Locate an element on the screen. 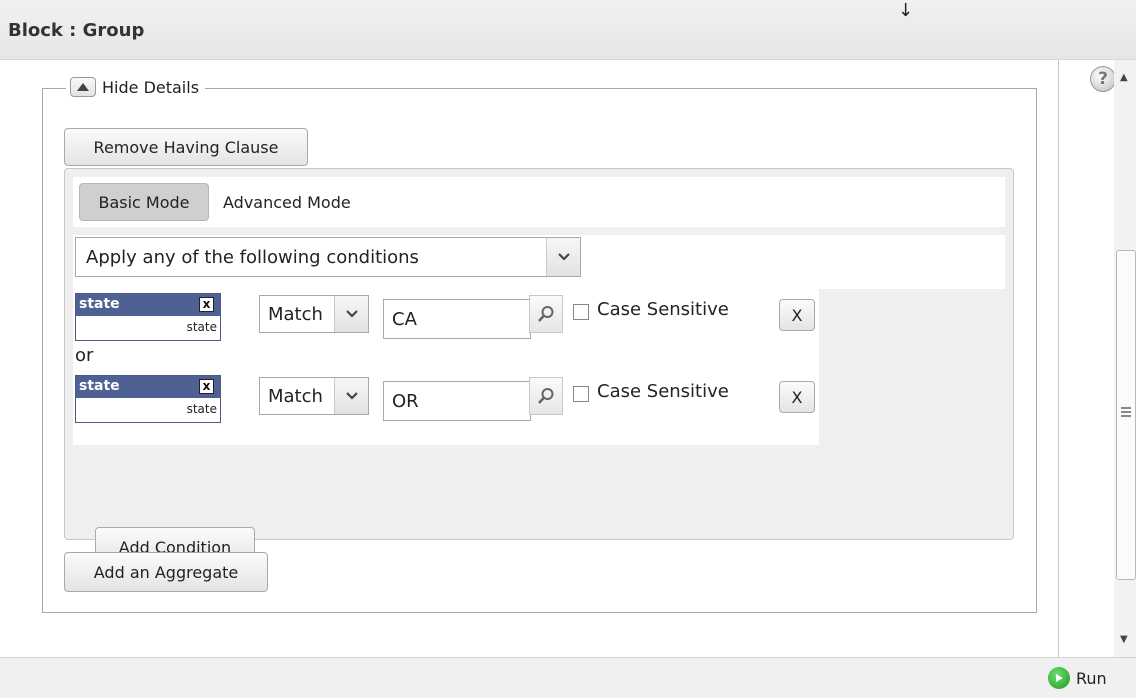  run-label: Run is located at coordinates (1091, 678).